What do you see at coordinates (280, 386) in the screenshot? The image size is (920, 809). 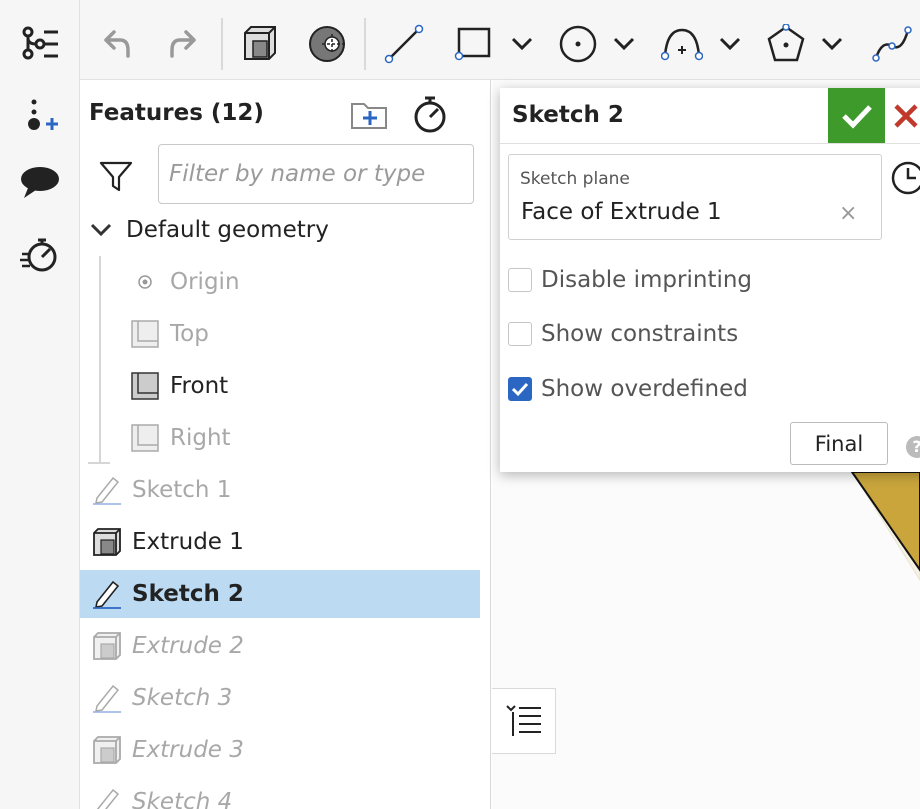 I see `feature-row-front-plane: Front` at bounding box center [280, 386].